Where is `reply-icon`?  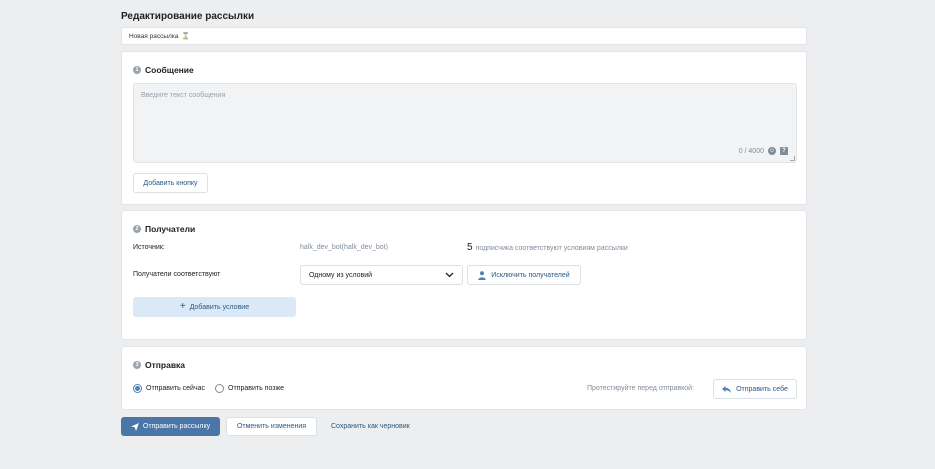
reply-icon is located at coordinates (727, 389).